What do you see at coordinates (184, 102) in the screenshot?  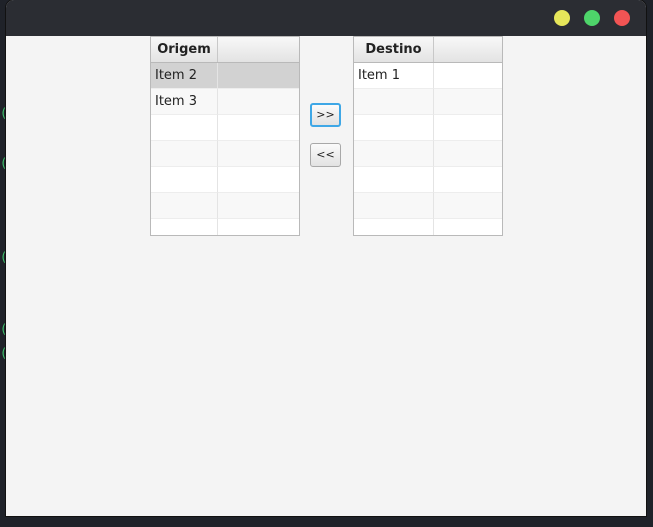 I see `table-cell: Item 3` at bounding box center [184, 102].